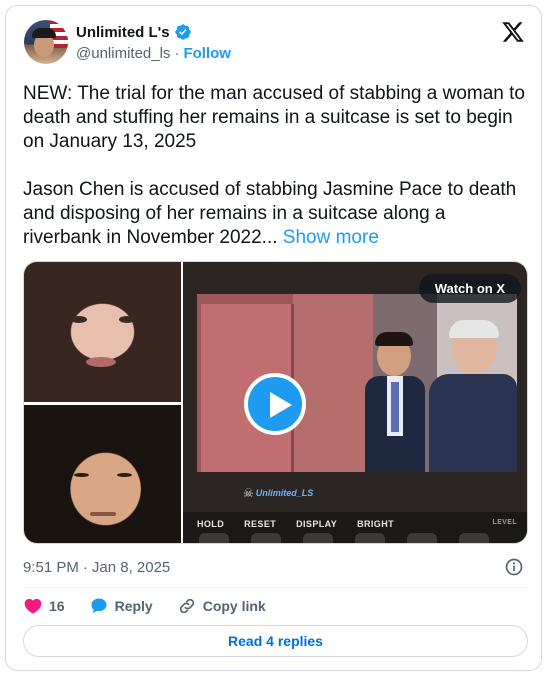 The image size is (549, 678). What do you see at coordinates (186, 606) in the screenshot?
I see `link-icon` at bounding box center [186, 606].